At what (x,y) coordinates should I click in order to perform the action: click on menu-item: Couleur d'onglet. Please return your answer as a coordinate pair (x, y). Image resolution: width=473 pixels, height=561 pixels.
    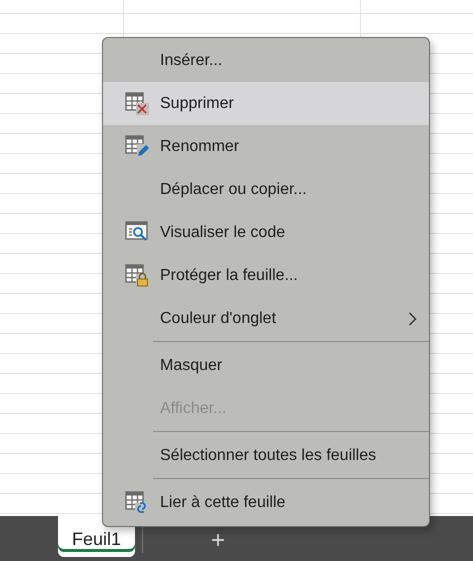
    Looking at the image, I should click on (266, 318).